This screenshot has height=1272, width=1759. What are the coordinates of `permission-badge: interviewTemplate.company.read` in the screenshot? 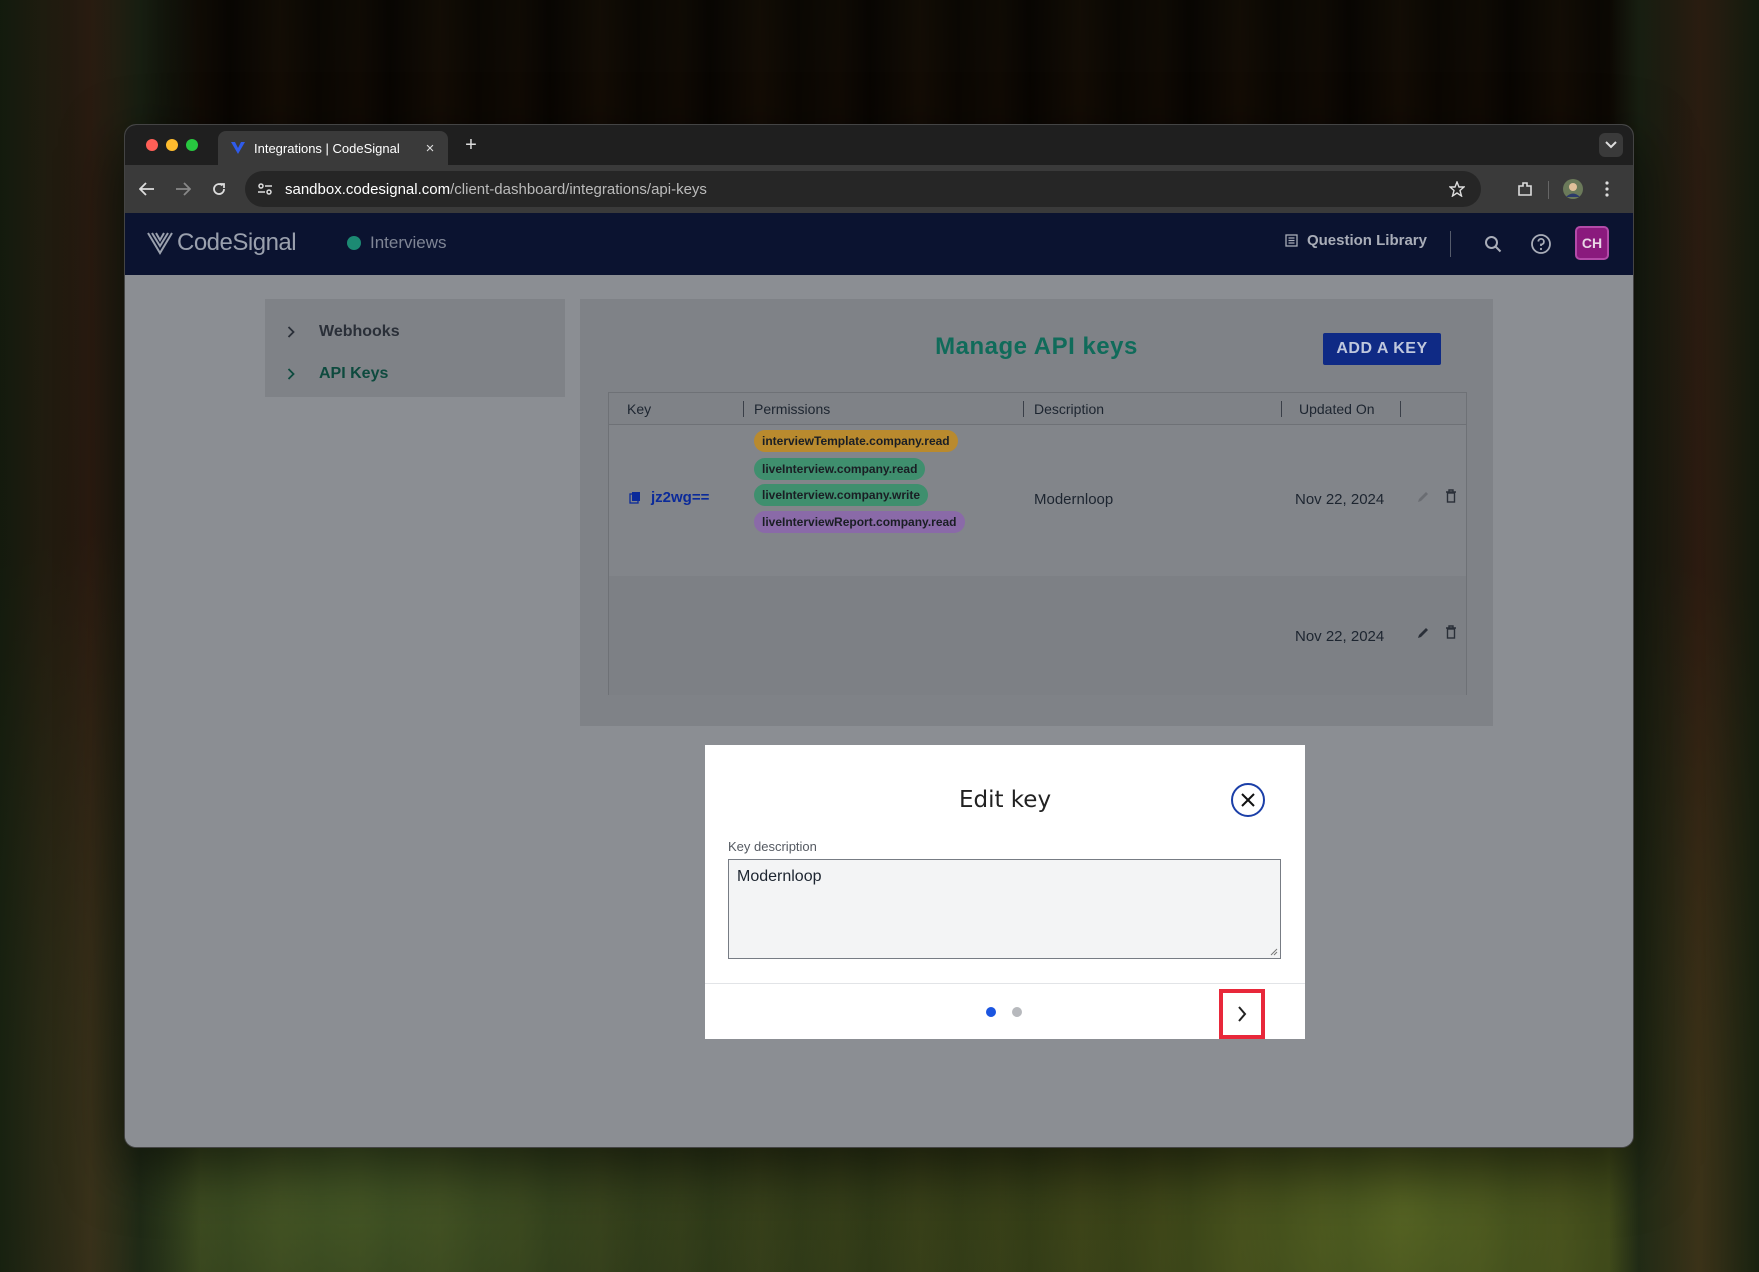 It's located at (856, 441).